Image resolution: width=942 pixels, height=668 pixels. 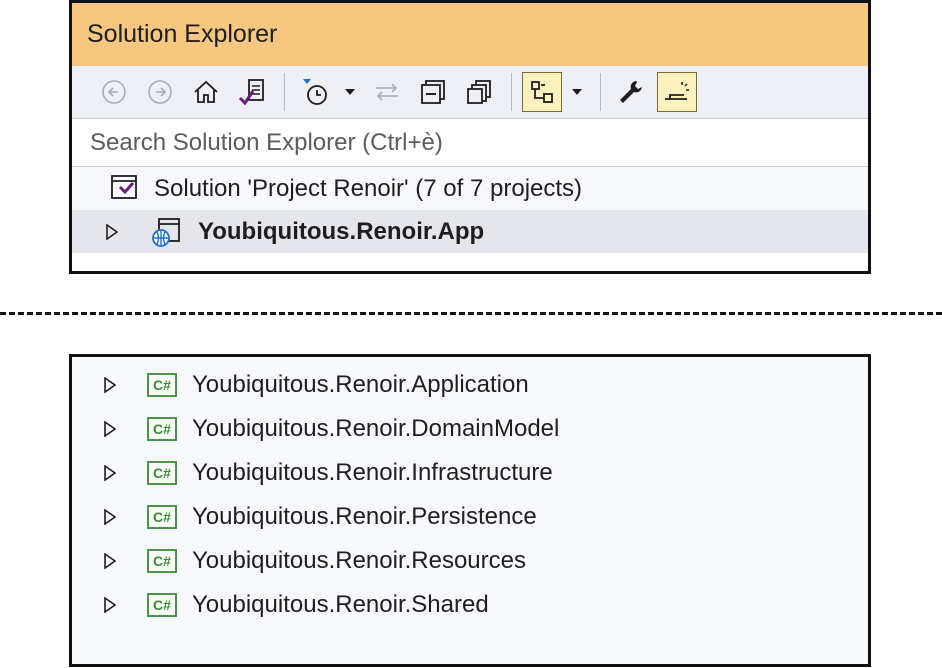 I want to click on switch-views-icon, so click(x=251, y=92).